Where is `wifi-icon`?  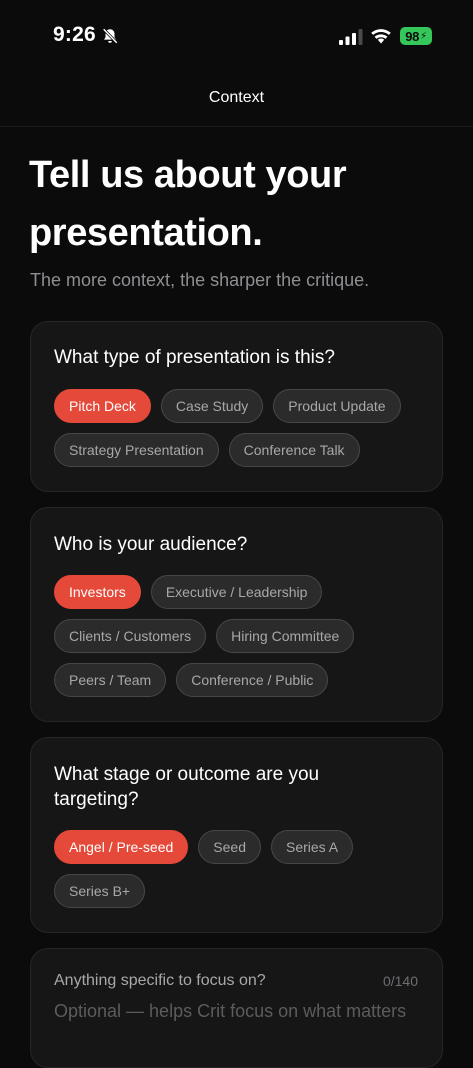 wifi-icon is located at coordinates (381, 36).